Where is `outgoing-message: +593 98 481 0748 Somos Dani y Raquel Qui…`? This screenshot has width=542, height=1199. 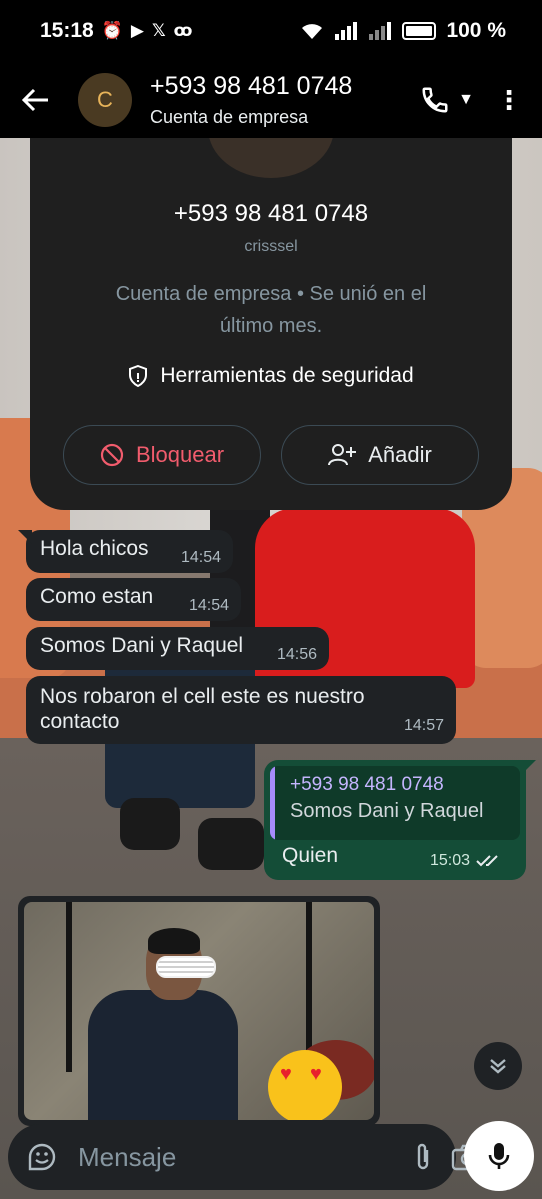
outgoing-message: +593 98 481 0748 Somos Dani y Raquel Qui… is located at coordinates (400, 820).